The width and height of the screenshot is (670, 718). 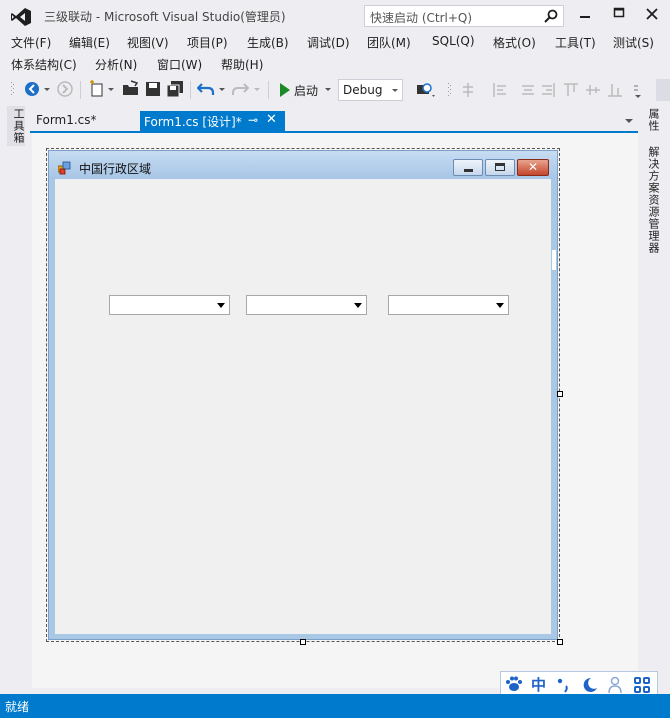 I want to click on new-project-icon, so click(x=97, y=89).